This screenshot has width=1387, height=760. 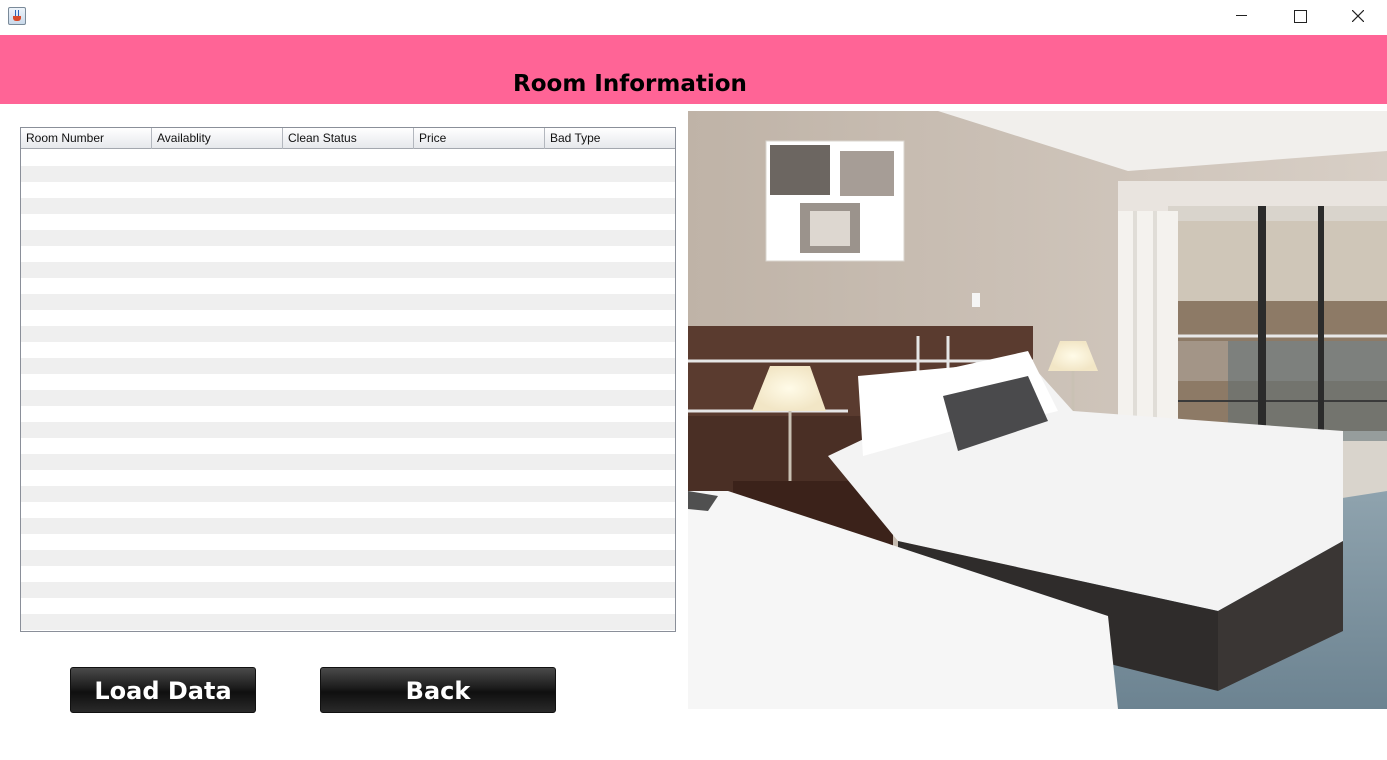 I want to click on maximize-icon, so click(x=1300, y=16).